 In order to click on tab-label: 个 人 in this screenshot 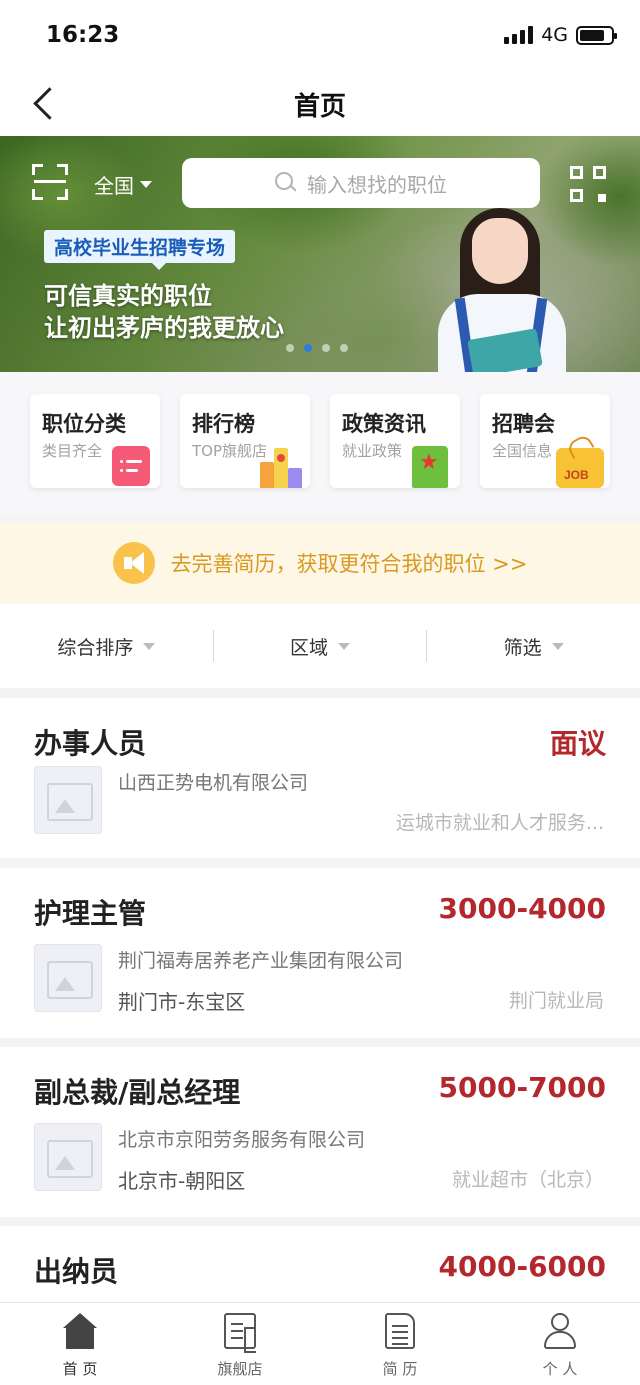, I will do `click(560, 1369)`.